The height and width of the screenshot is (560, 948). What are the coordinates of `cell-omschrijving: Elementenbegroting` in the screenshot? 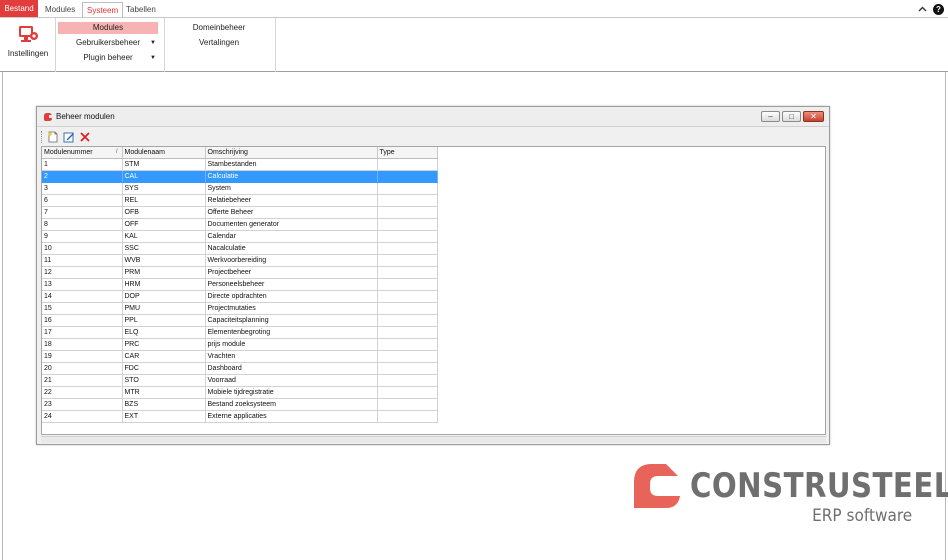 It's located at (291, 333).